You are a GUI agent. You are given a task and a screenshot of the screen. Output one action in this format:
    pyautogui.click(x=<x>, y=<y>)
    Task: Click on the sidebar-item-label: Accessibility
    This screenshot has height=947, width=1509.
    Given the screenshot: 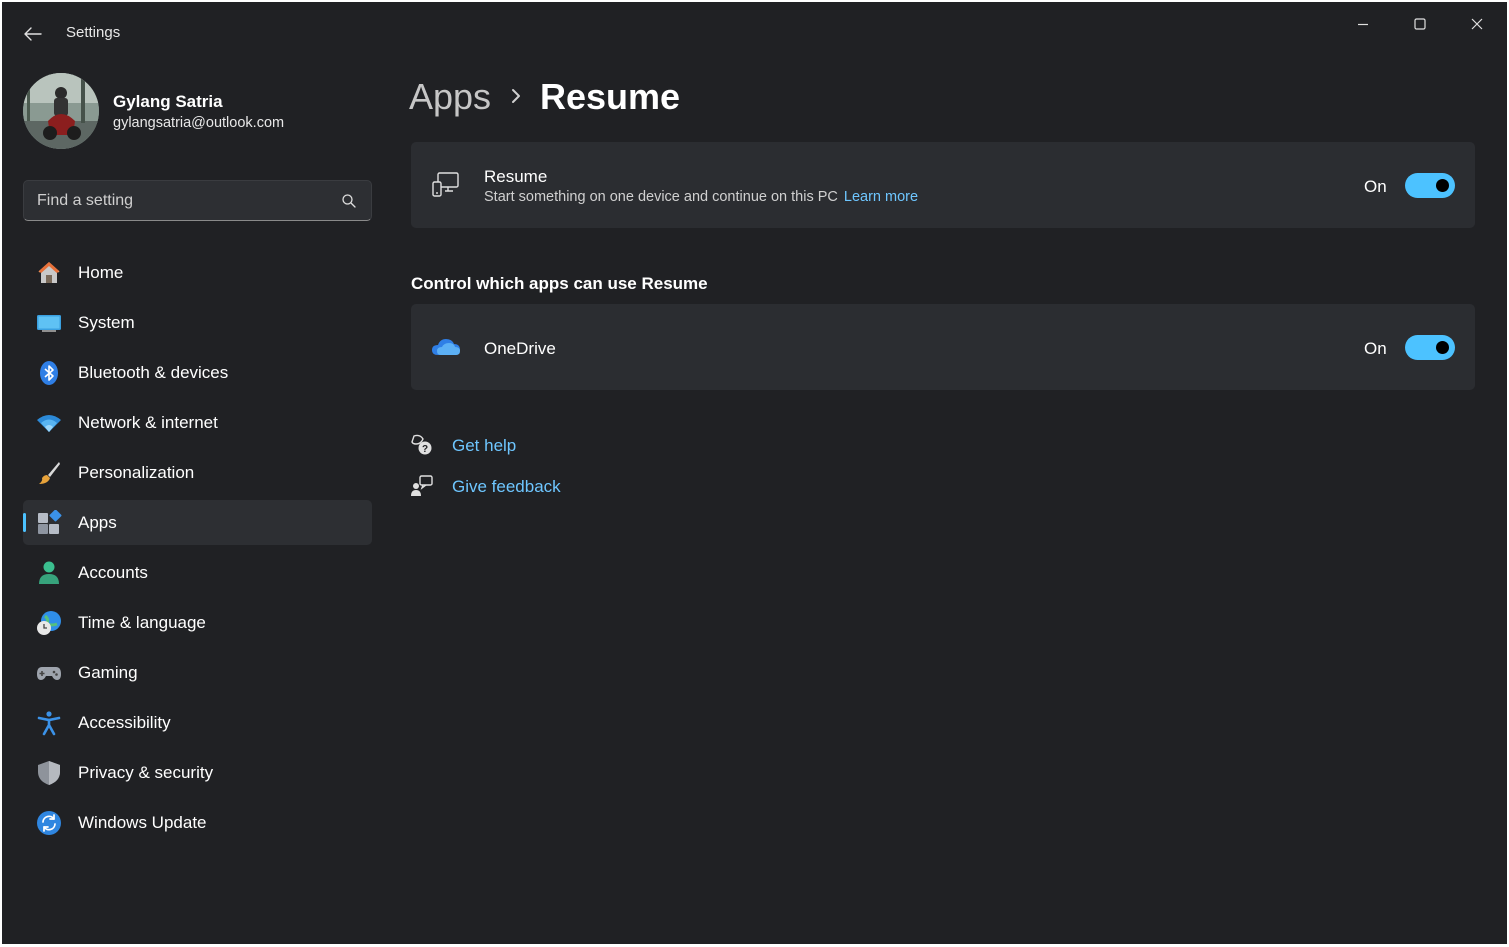 What is the action you would take?
    pyautogui.click(x=124, y=722)
    